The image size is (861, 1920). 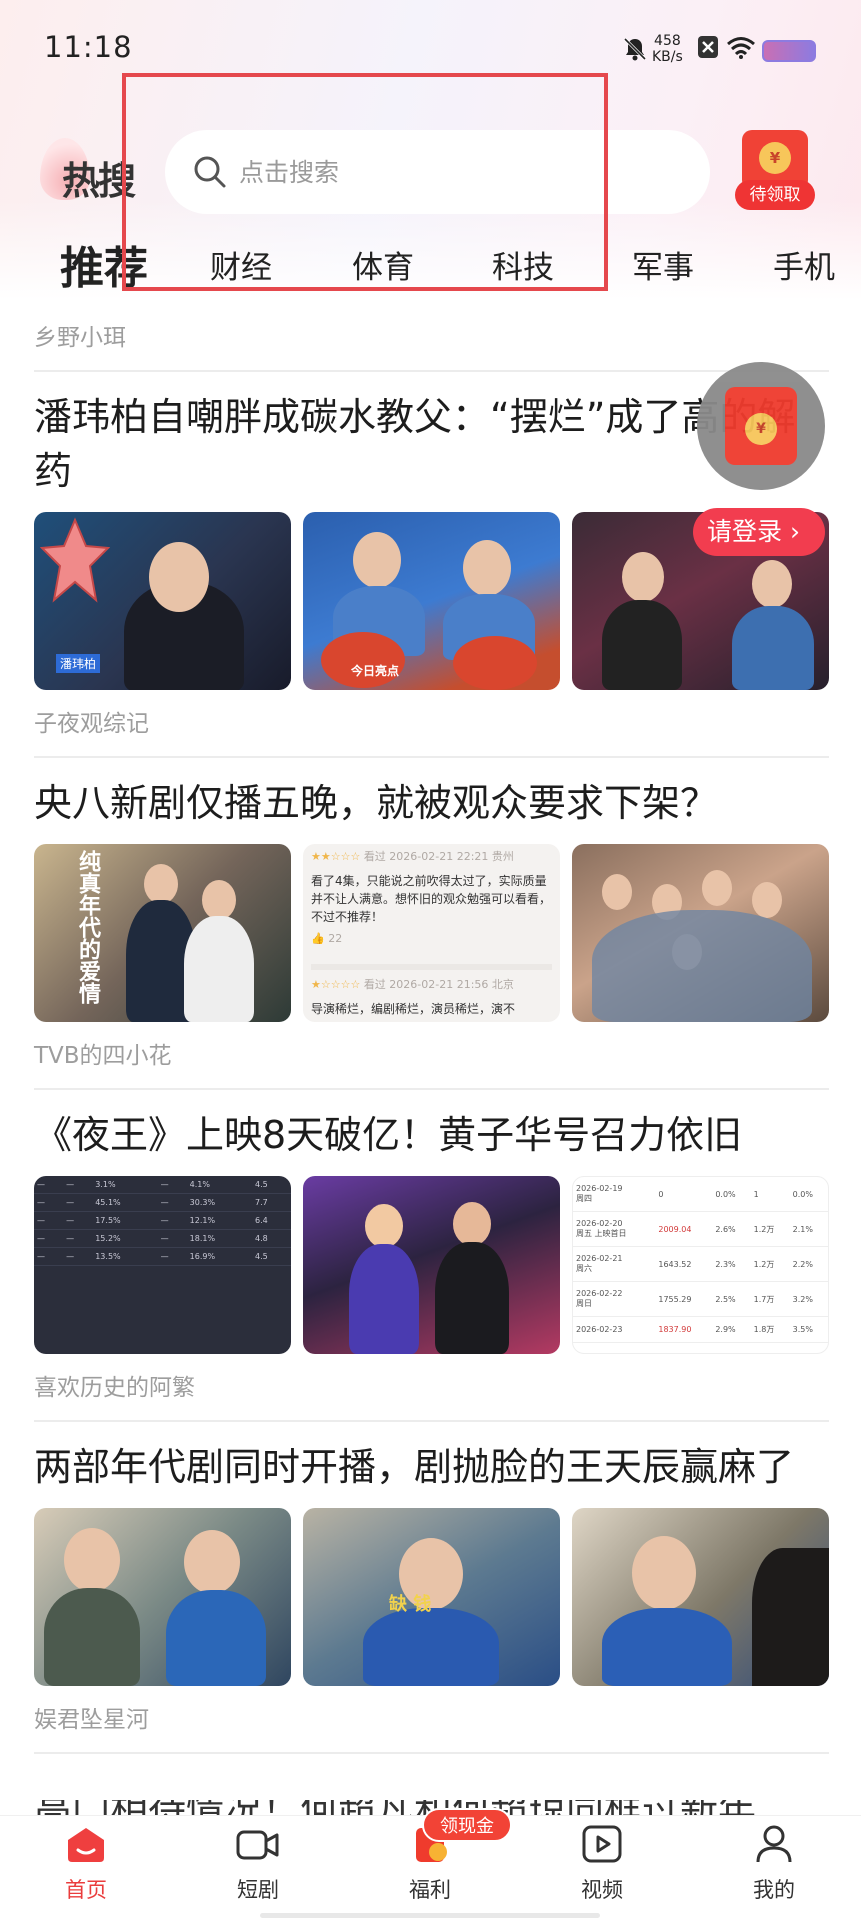 What do you see at coordinates (808, 1229) in the screenshot?
I see `table-cell: 2.1%` at bounding box center [808, 1229].